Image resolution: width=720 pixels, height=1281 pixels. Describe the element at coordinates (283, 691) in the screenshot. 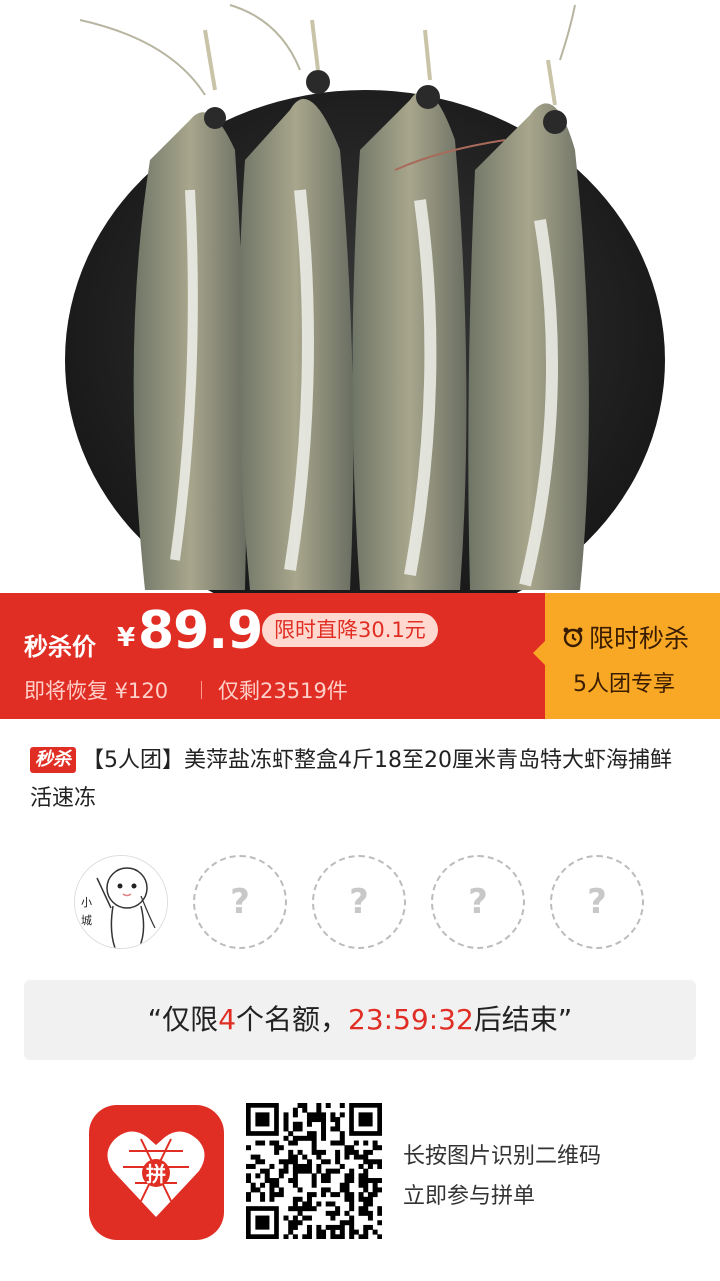

I see `stock-remaining: 仅剩23519件` at that location.